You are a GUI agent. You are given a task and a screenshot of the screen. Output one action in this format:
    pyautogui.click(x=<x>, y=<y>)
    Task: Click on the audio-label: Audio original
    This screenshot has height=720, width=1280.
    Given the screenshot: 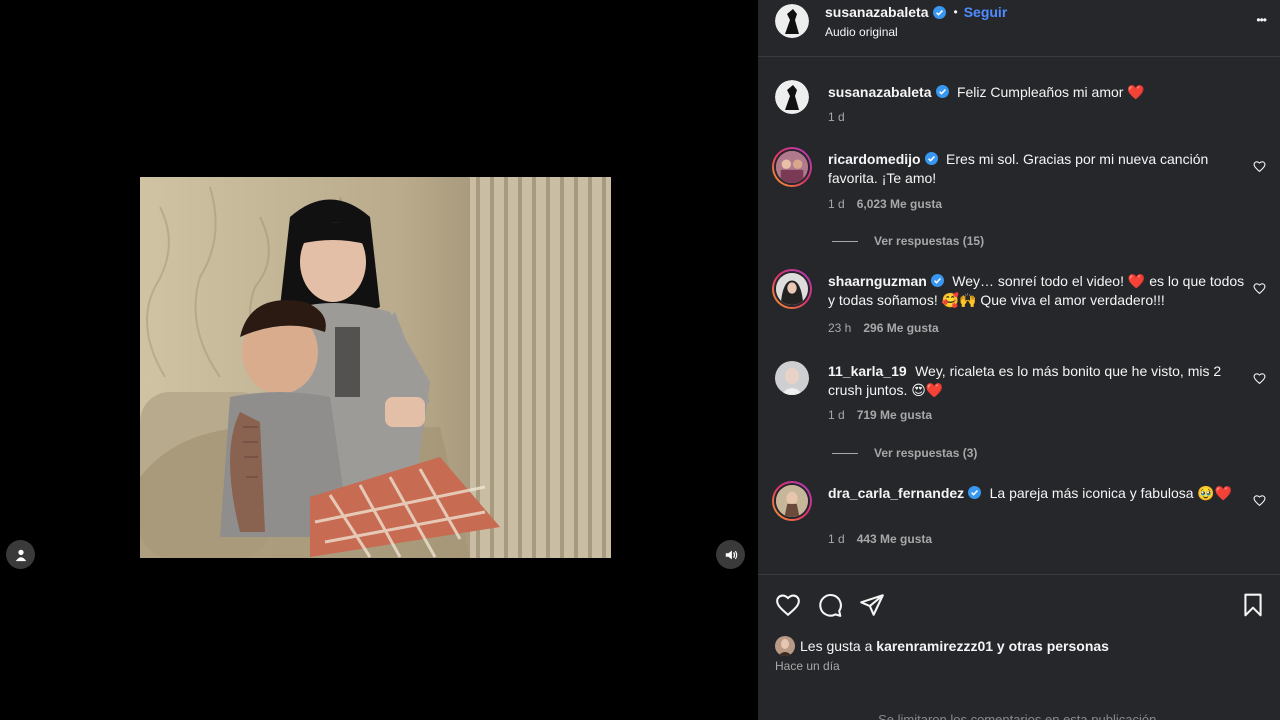 What is the action you would take?
    pyautogui.click(x=861, y=32)
    